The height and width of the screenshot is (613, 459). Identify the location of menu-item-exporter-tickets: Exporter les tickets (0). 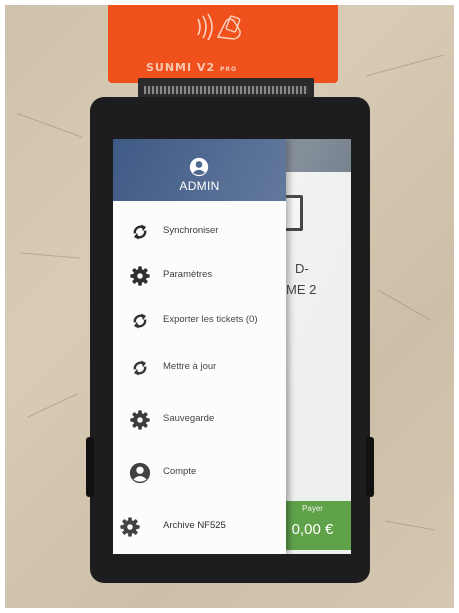
(199, 322).